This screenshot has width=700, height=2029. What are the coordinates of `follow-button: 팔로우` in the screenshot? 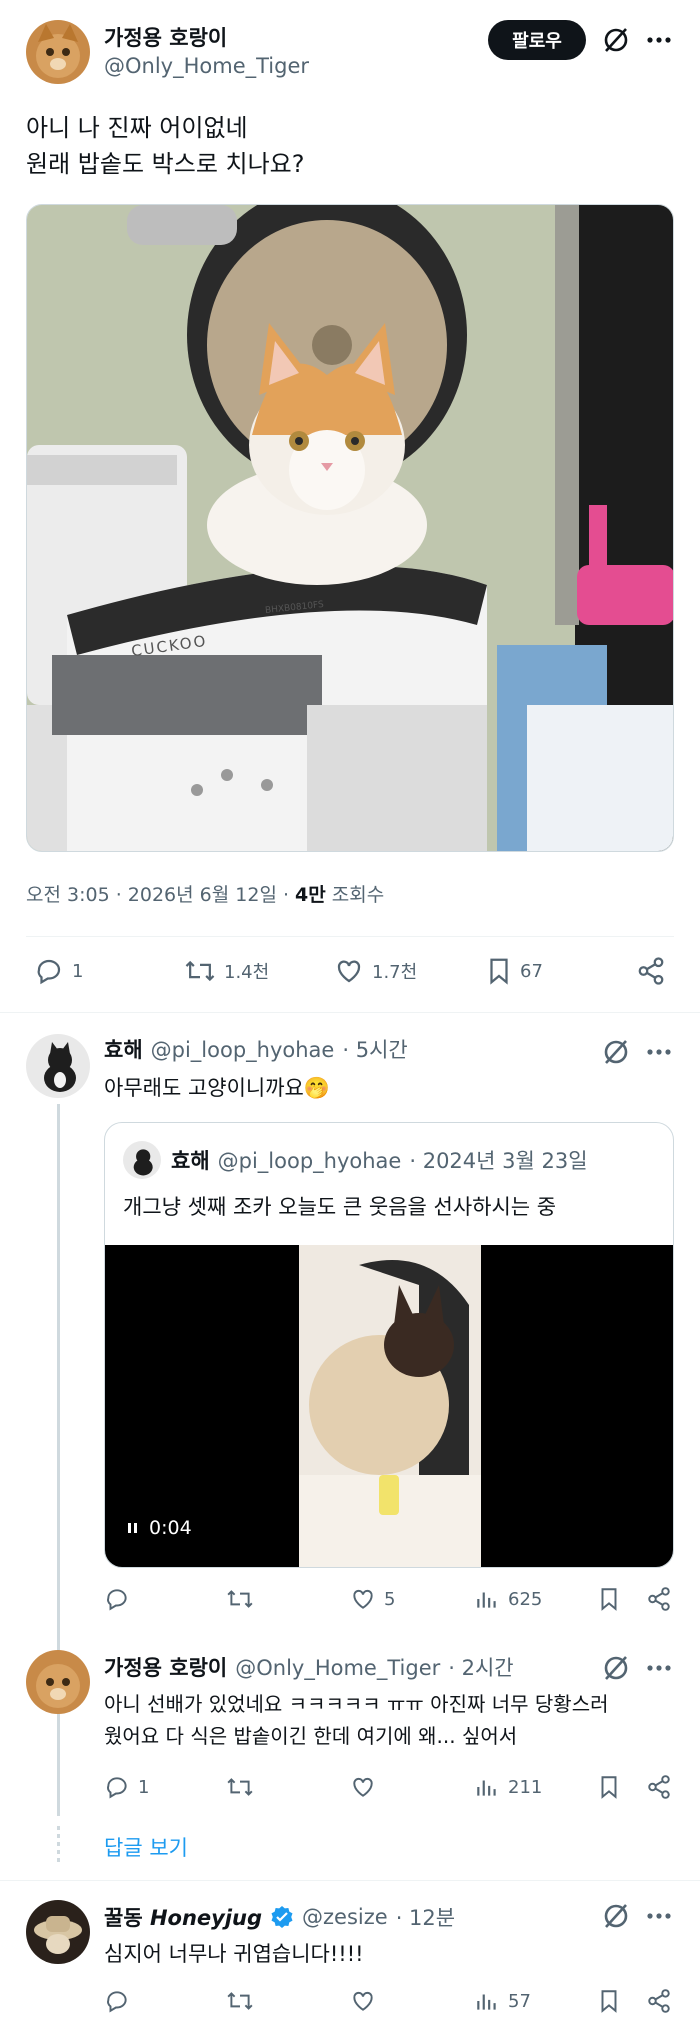 It's located at (537, 40).